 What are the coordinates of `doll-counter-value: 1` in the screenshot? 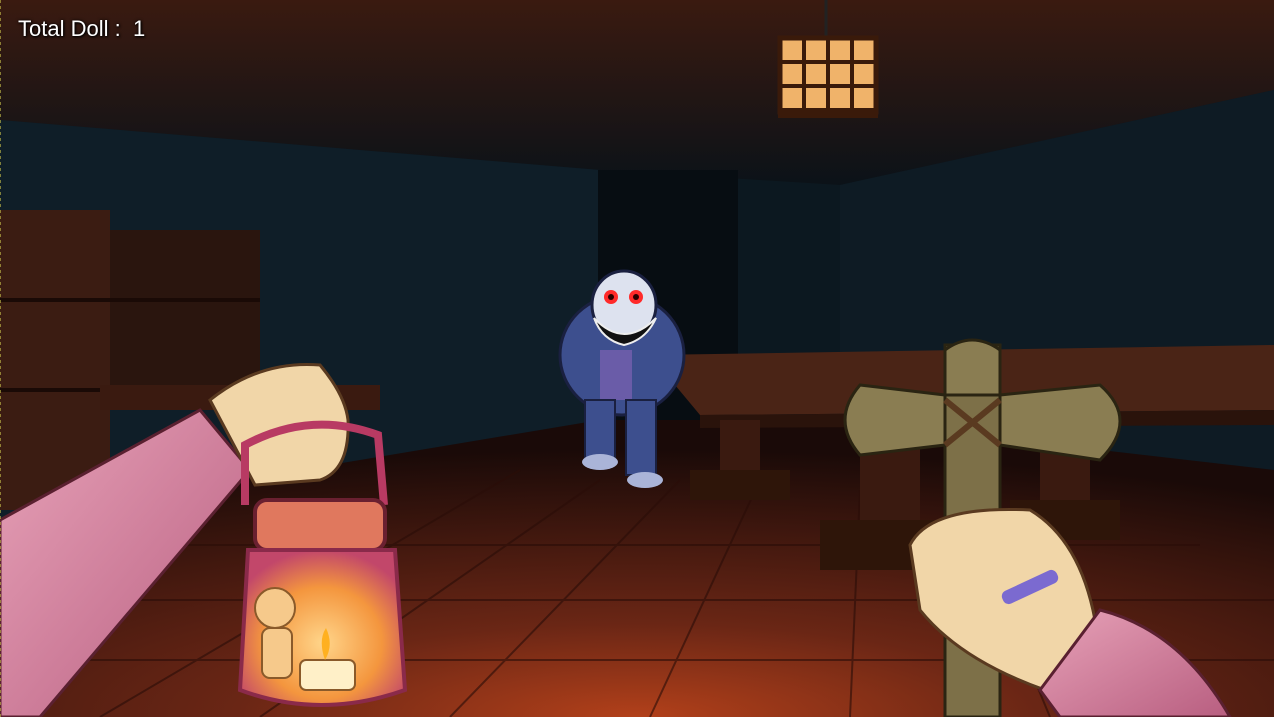 It's located at (139, 28).